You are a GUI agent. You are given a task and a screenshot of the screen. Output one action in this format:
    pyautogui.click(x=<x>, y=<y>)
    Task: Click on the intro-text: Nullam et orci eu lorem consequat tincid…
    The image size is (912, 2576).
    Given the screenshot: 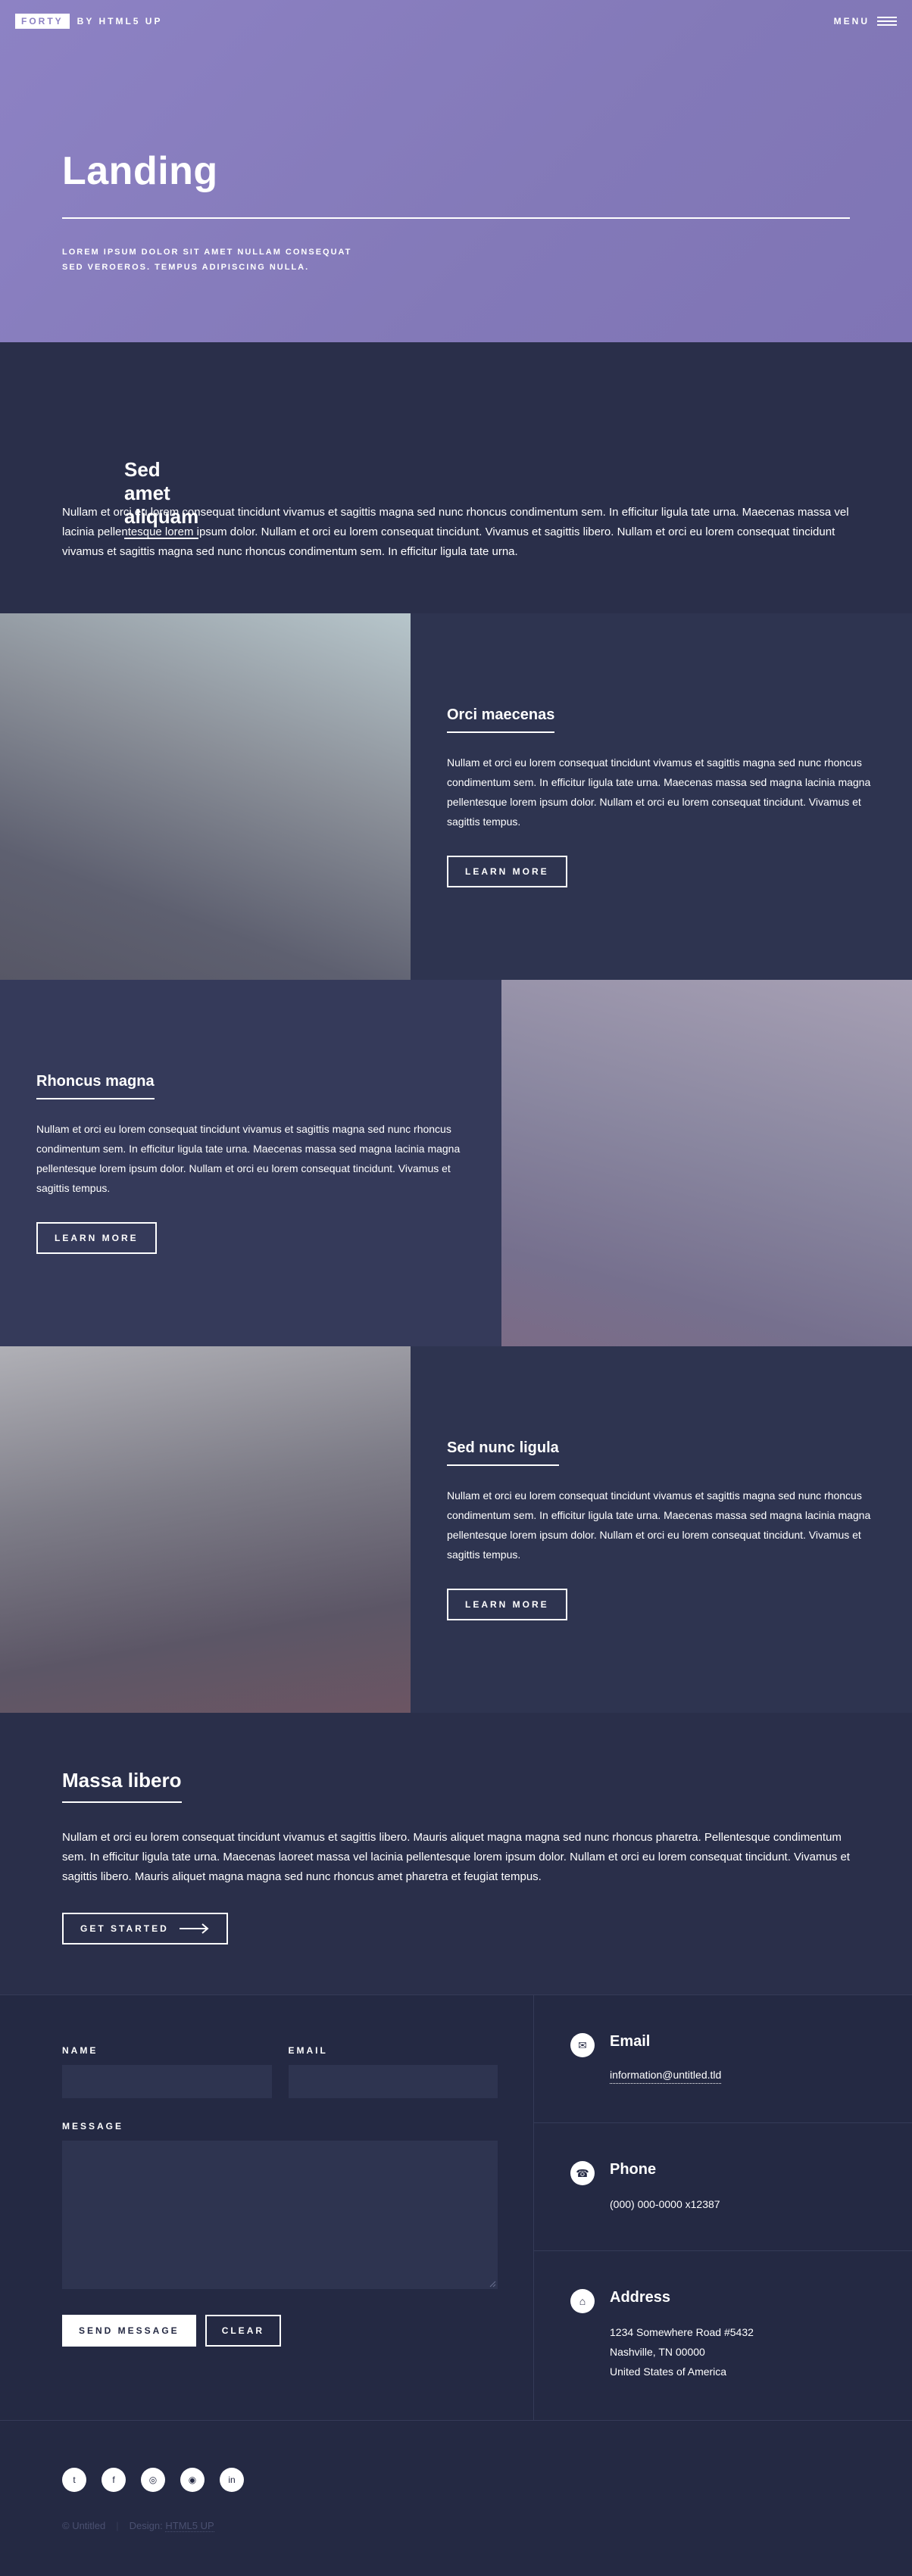 What is the action you would take?
    pyautogui.click(x=455, y=532)
    